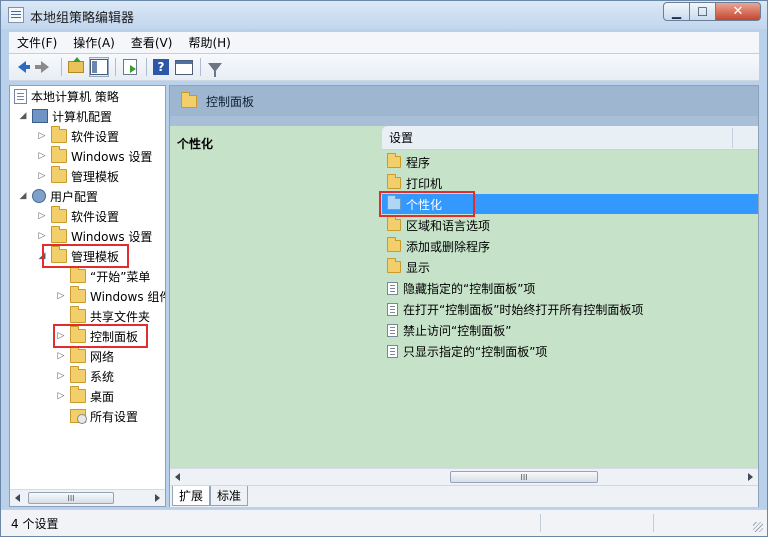 The image size is (768, 537). I want to click on list-item: 打印机, so click(570, 183).